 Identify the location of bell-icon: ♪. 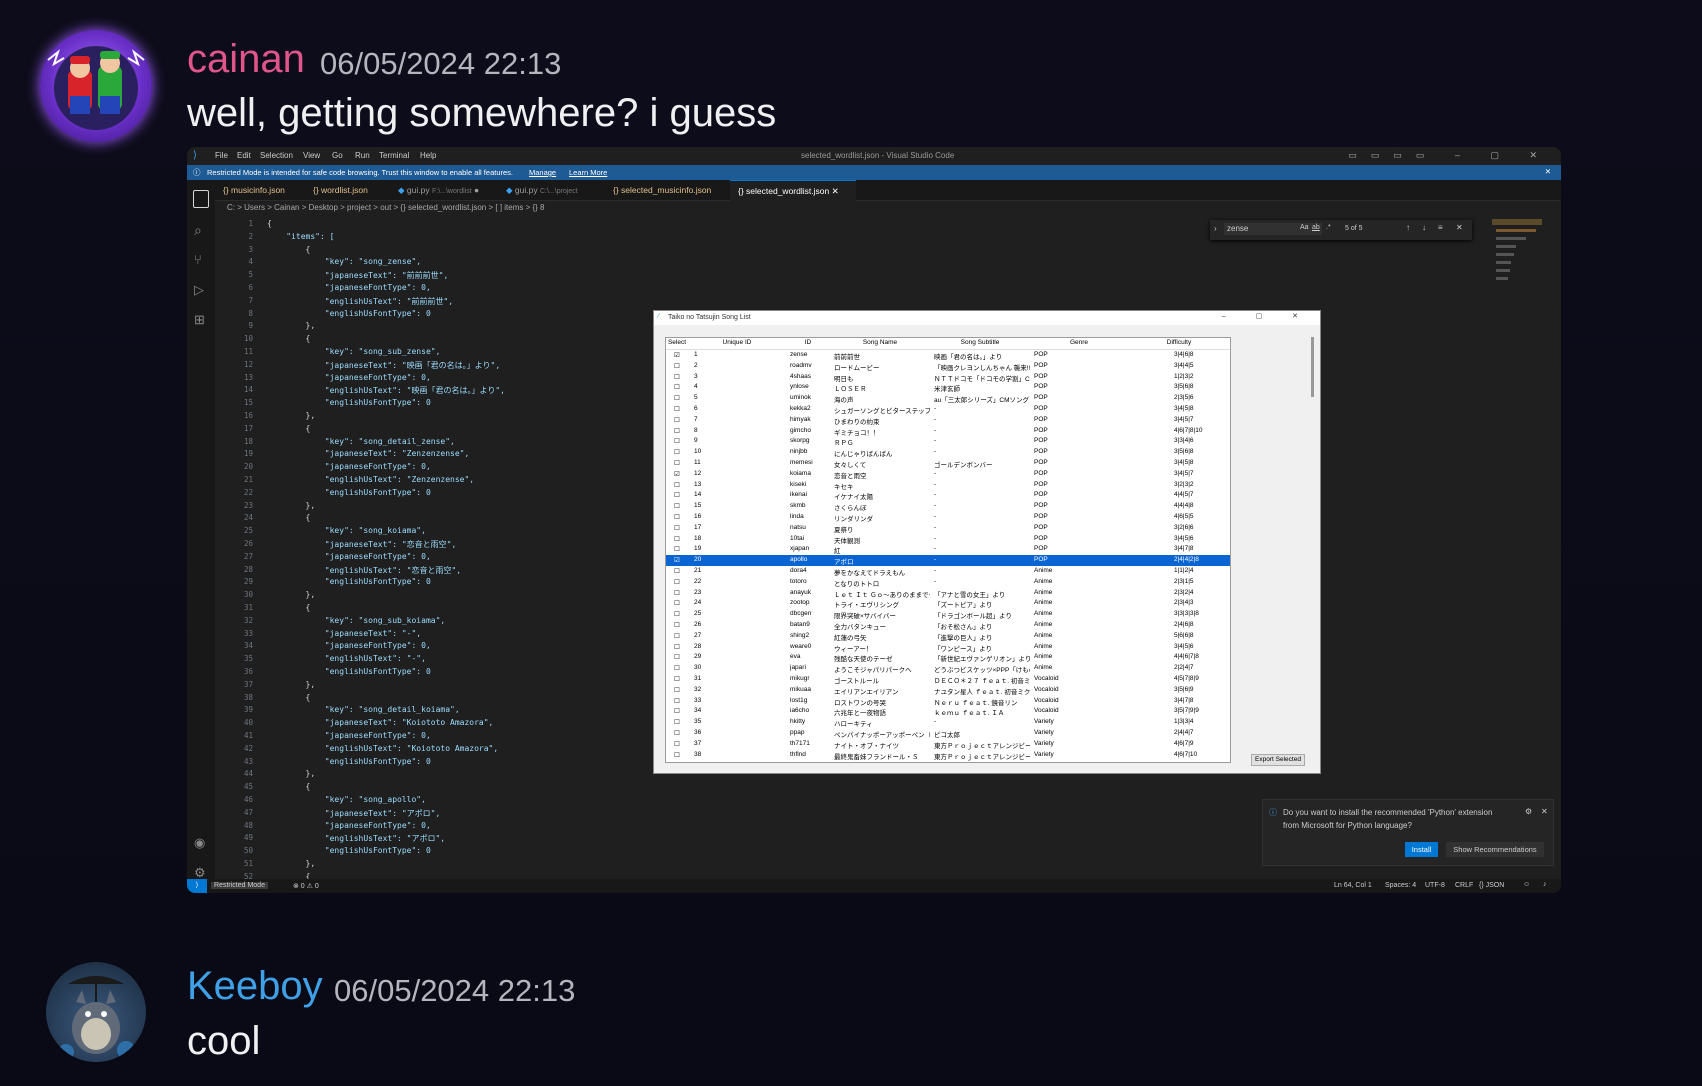
(1545, 884).